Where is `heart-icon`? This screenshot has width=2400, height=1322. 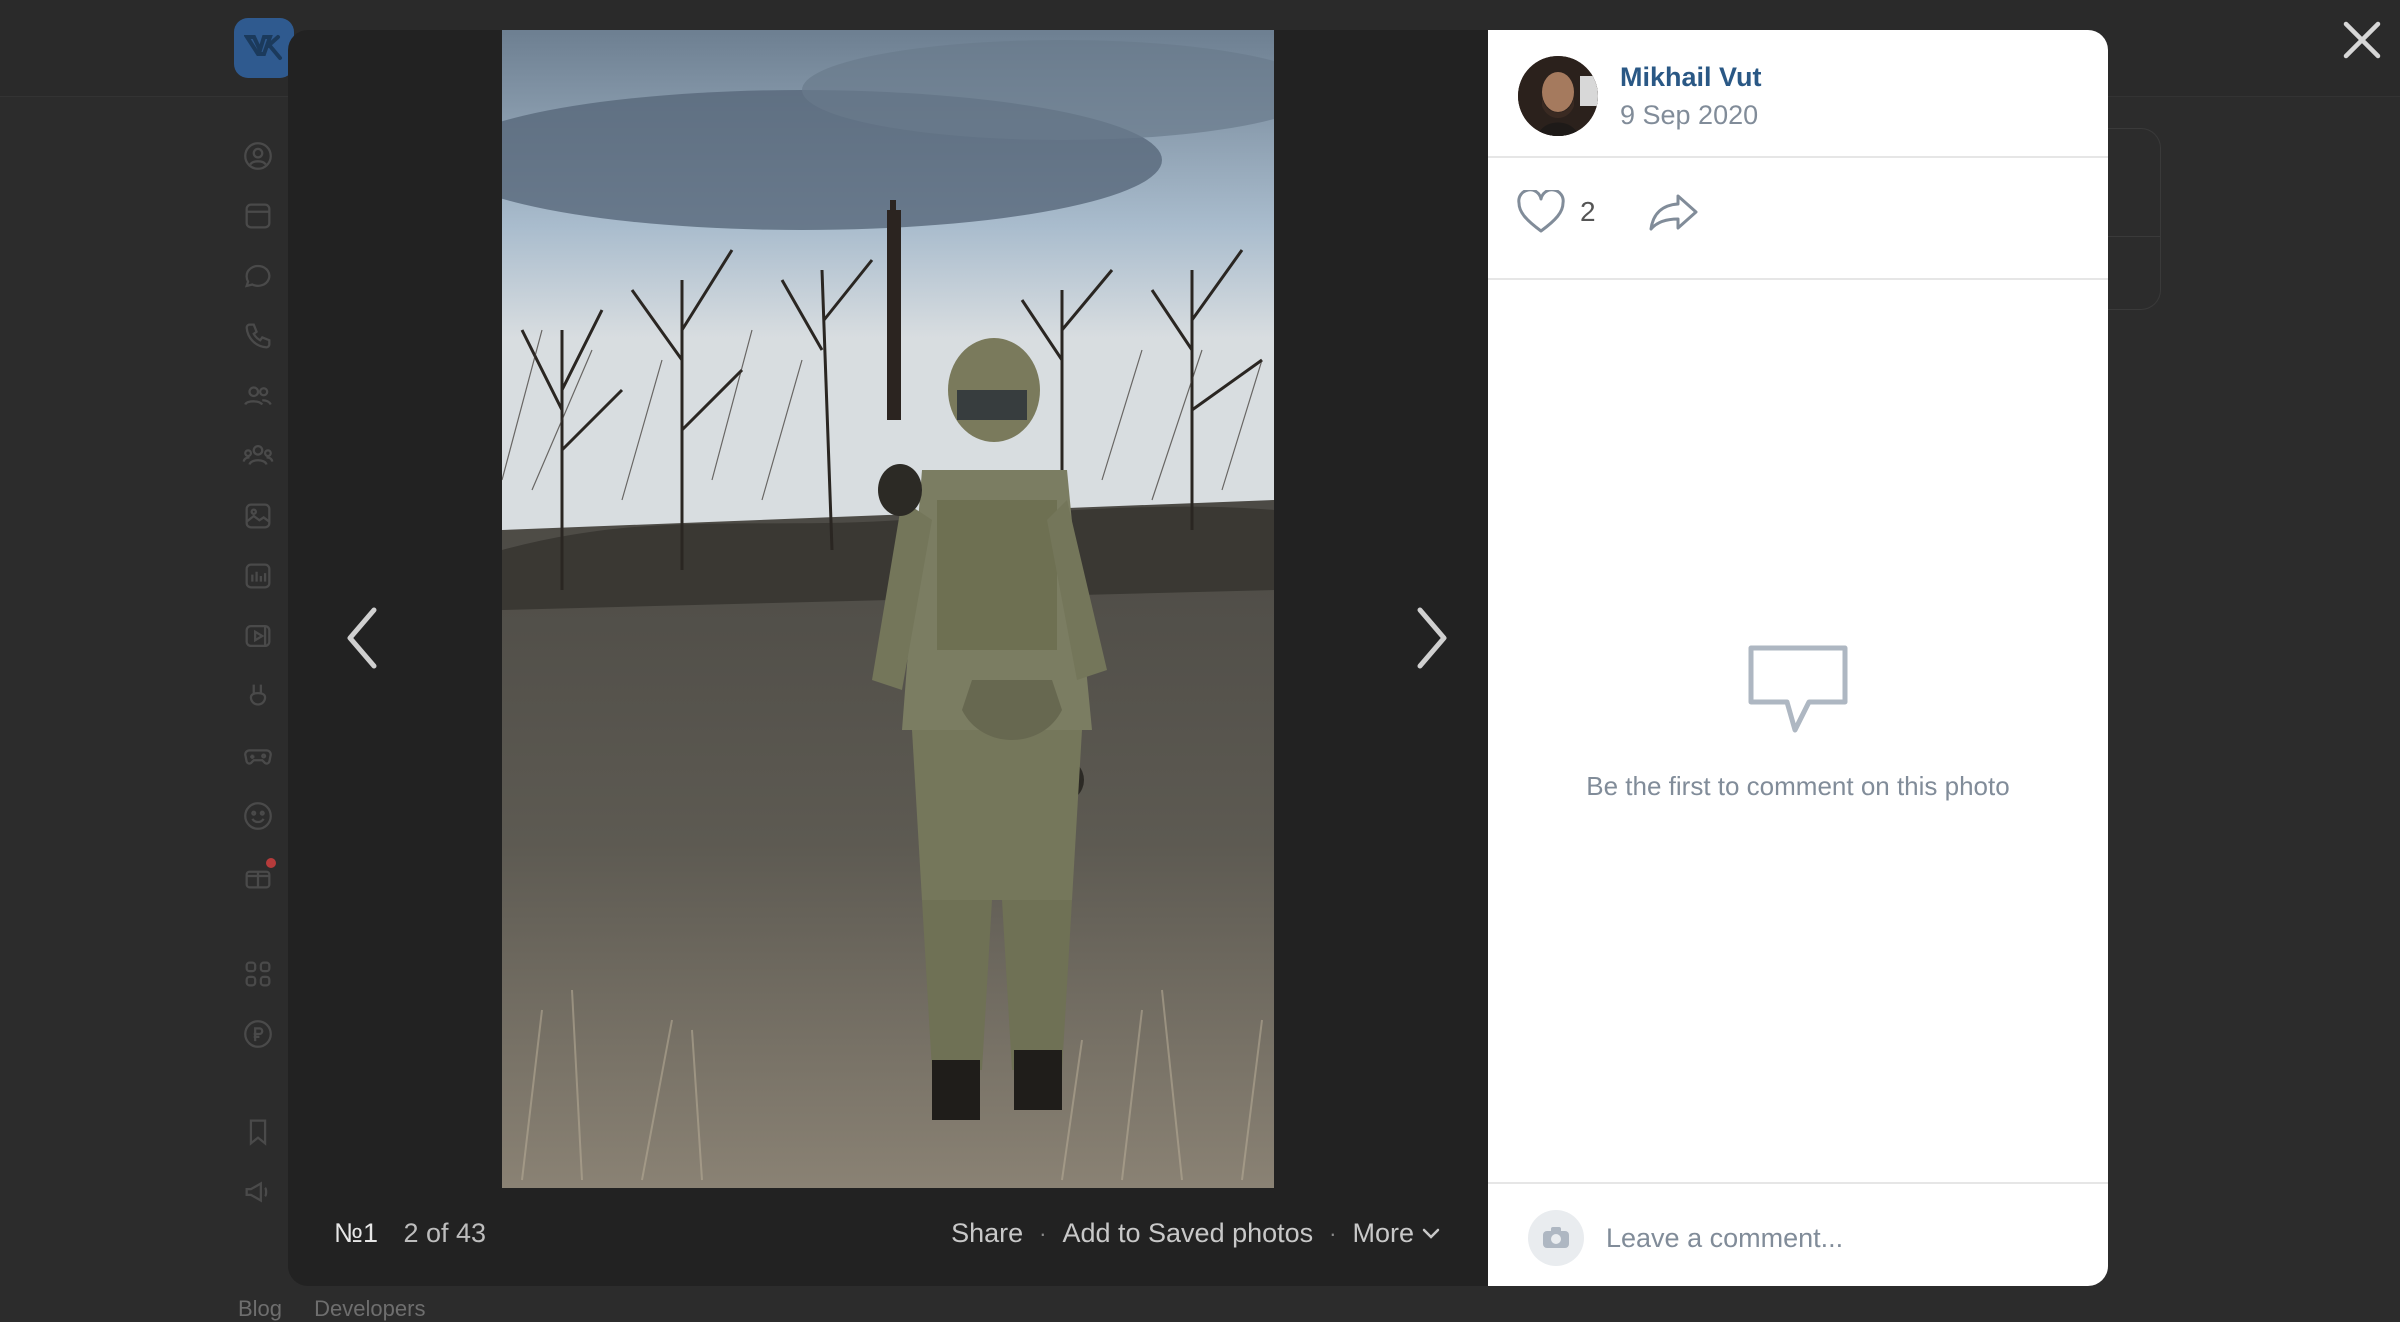
heart-icon is located at coordinates (1541, 211).